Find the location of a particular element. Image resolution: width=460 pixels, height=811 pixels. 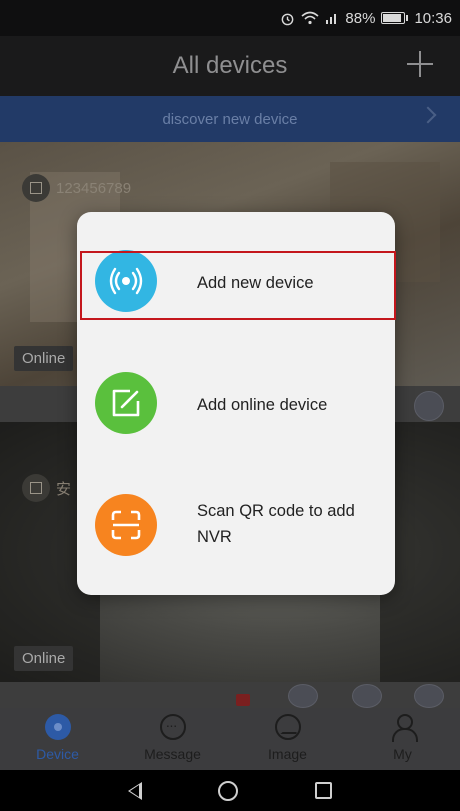

signal-icon is located at coordinates (332, 18).